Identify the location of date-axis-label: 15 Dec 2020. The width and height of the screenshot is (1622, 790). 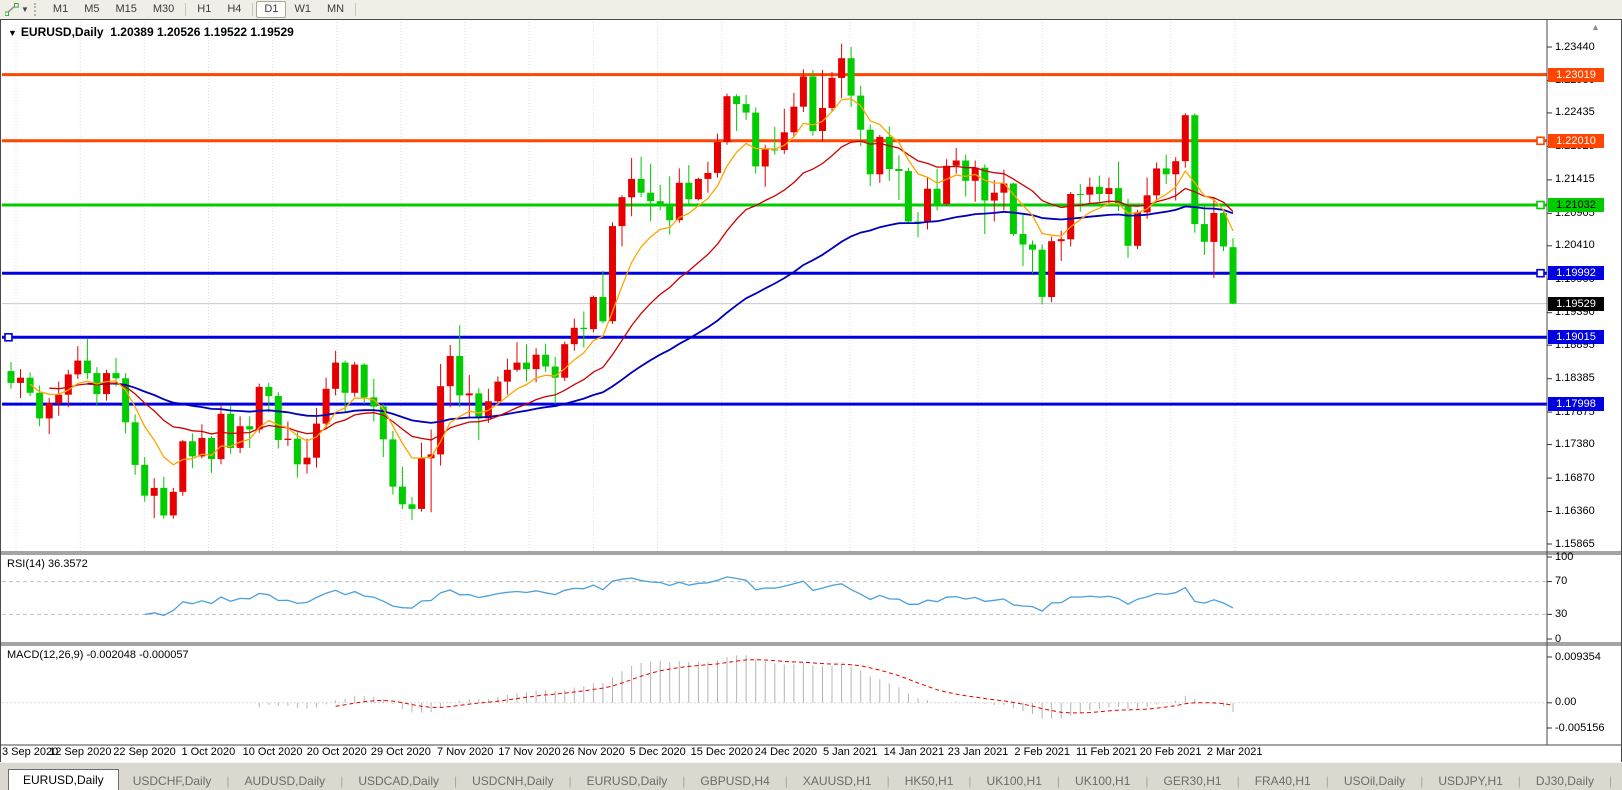
(722, 752).